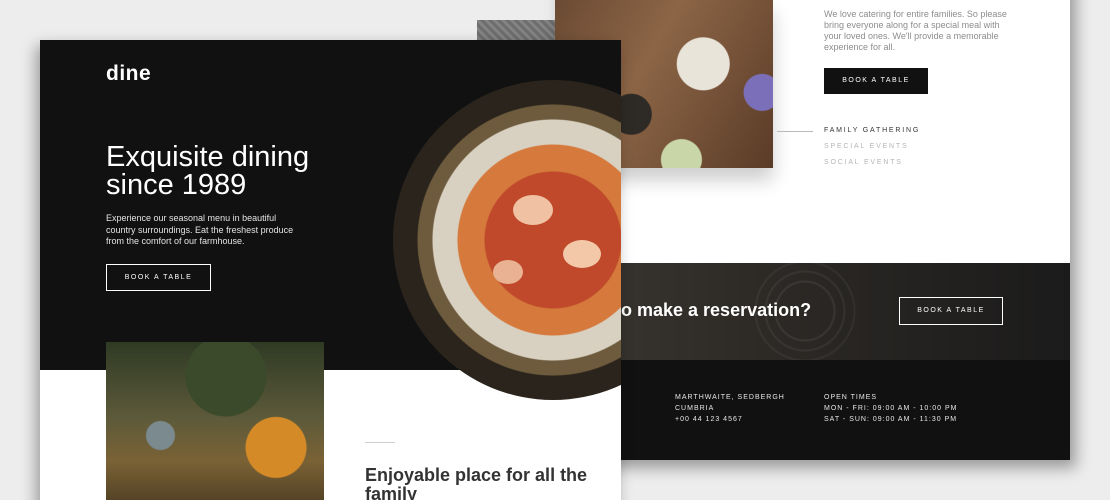 The image size is (1110, 500). Describe the element at coordinates (866, 146) in the screenshot. I see `tab-special-events: SPECIAL EVENTS` at that location.